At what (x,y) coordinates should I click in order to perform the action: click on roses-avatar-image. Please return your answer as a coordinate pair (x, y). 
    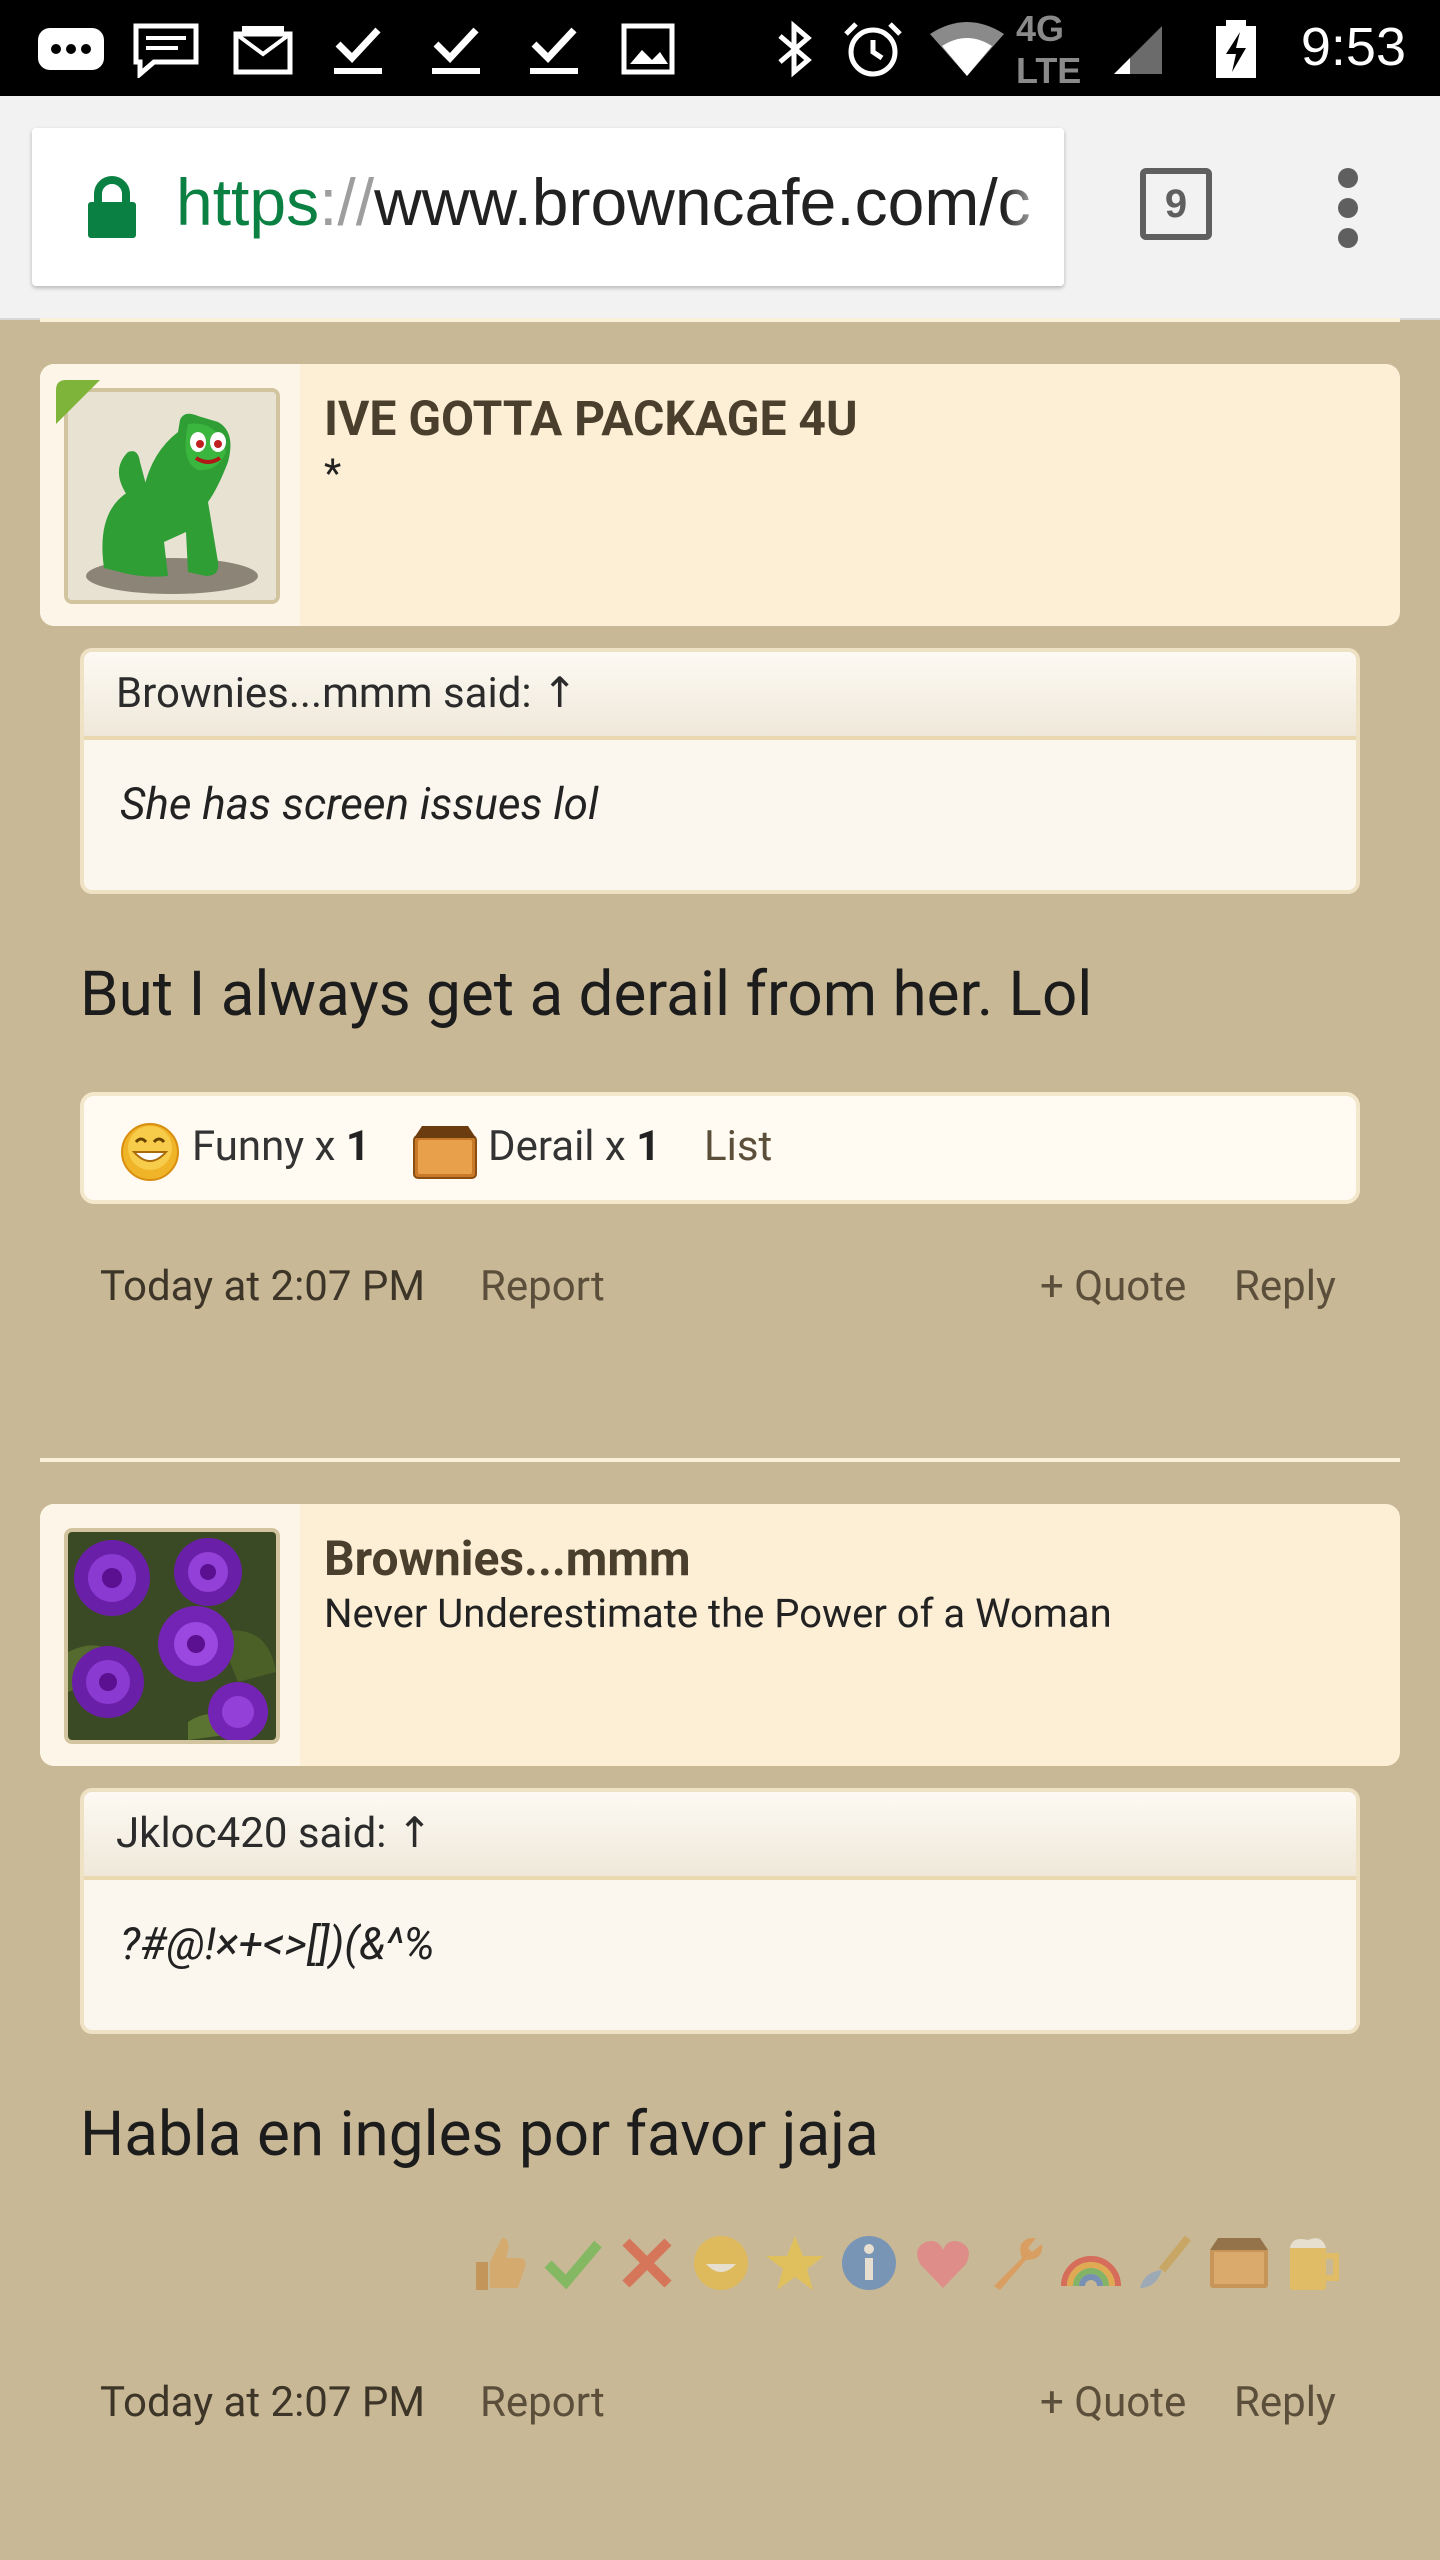
    Looking at the image, I should click on (172, 1636).